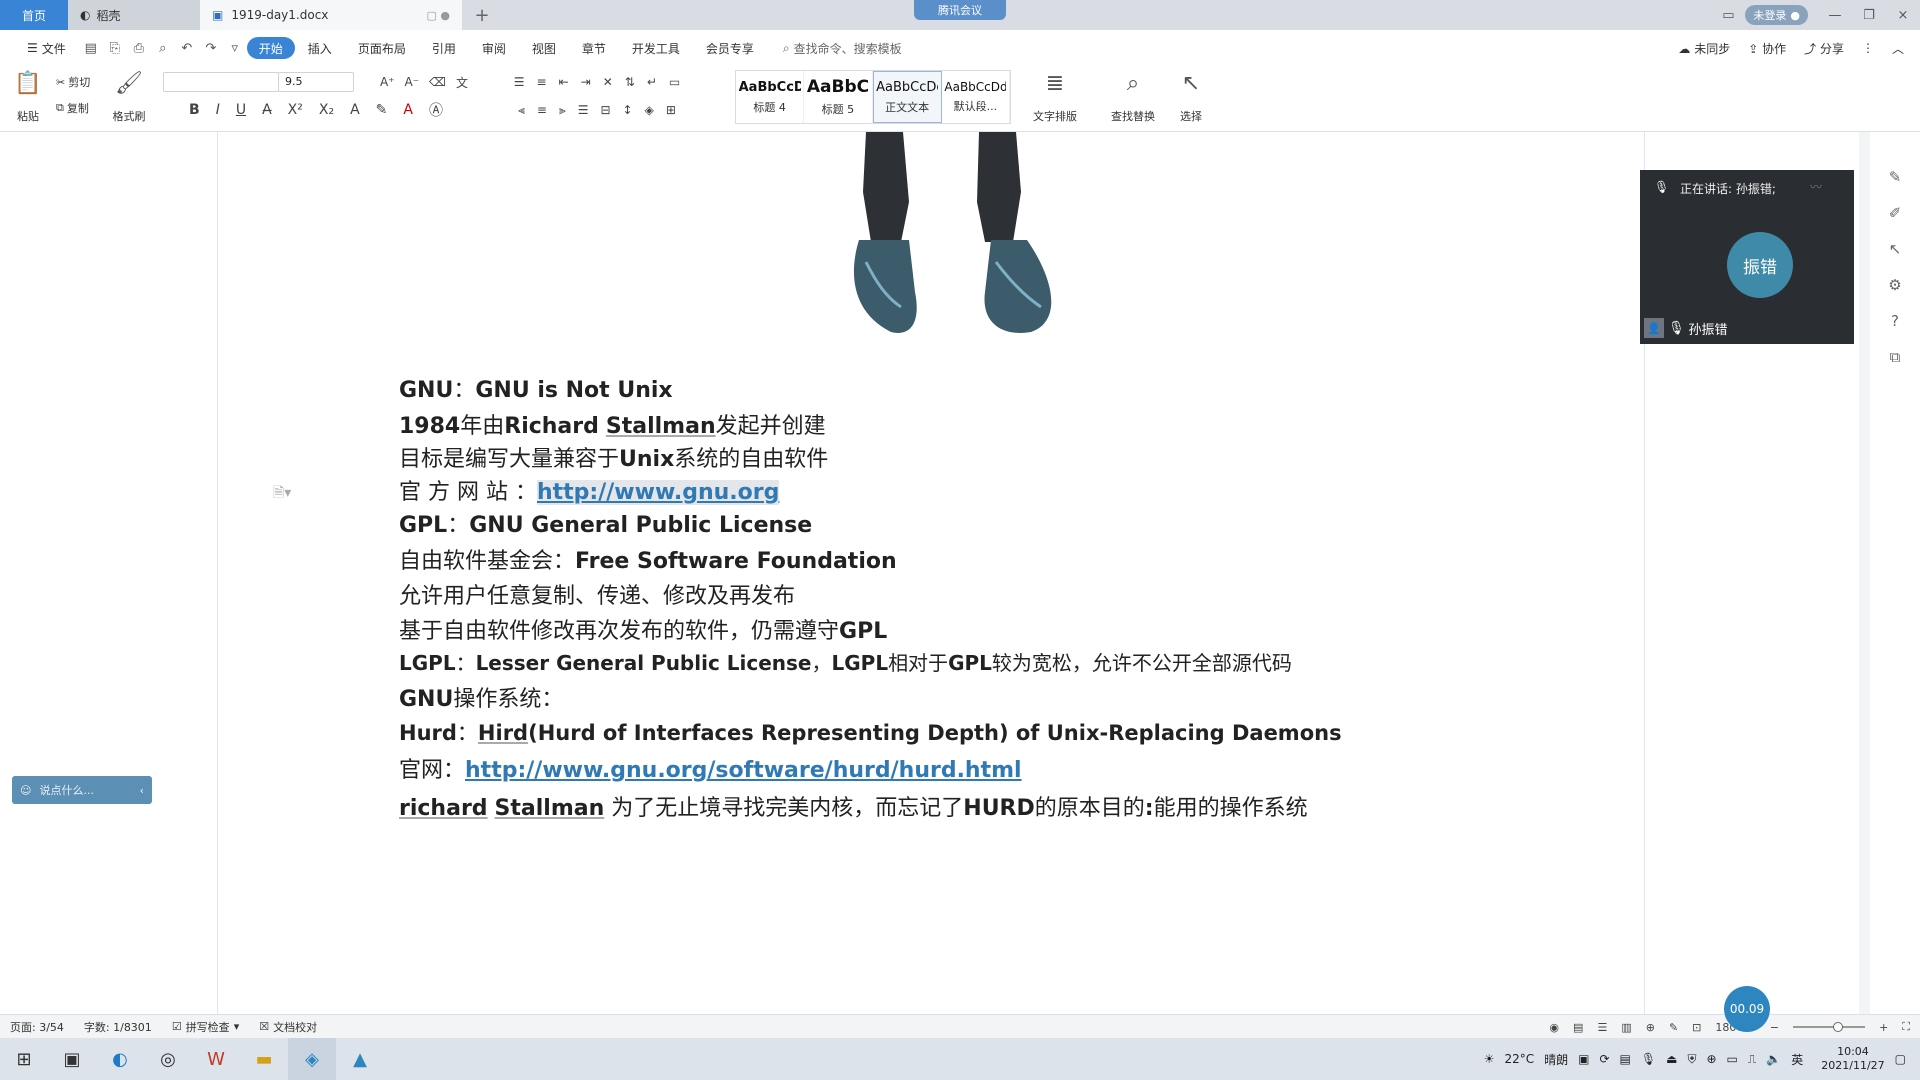  What do you see at coordinates (521, 110) in the screenshot?
I see `align-left-icon: ⫷` at bounding box center [521, 110].